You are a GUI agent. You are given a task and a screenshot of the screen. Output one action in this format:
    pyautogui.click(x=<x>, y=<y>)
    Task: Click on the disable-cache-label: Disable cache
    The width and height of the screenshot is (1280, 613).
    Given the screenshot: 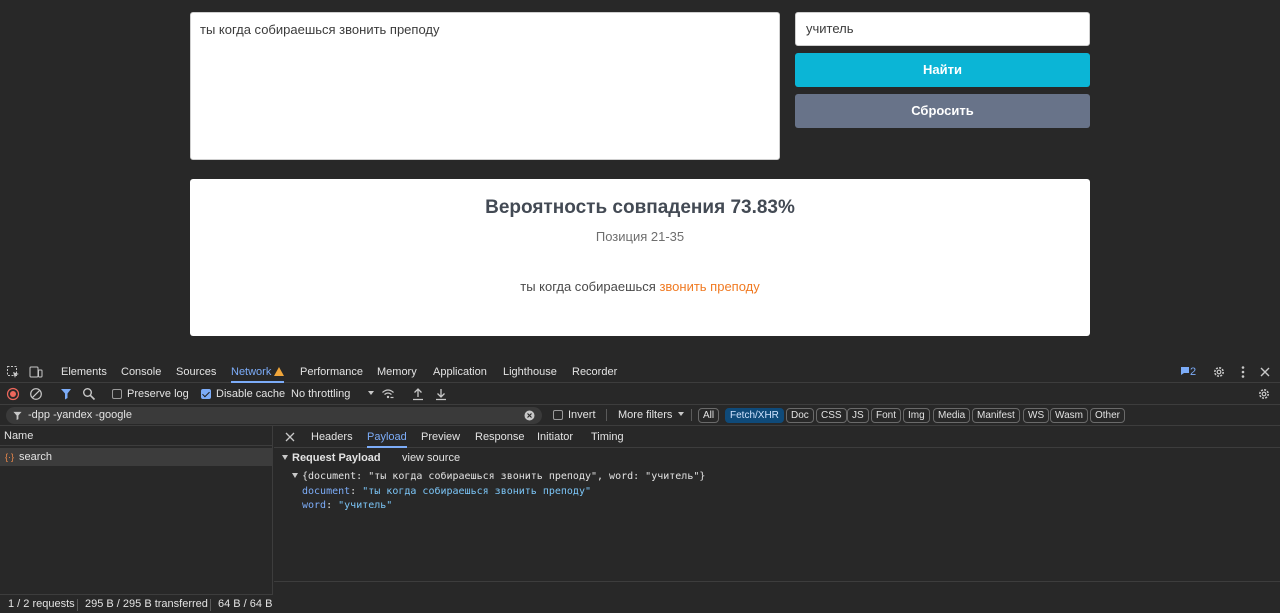 What is the action you would take?
    pyautogui.click(x=251, y=394)
    